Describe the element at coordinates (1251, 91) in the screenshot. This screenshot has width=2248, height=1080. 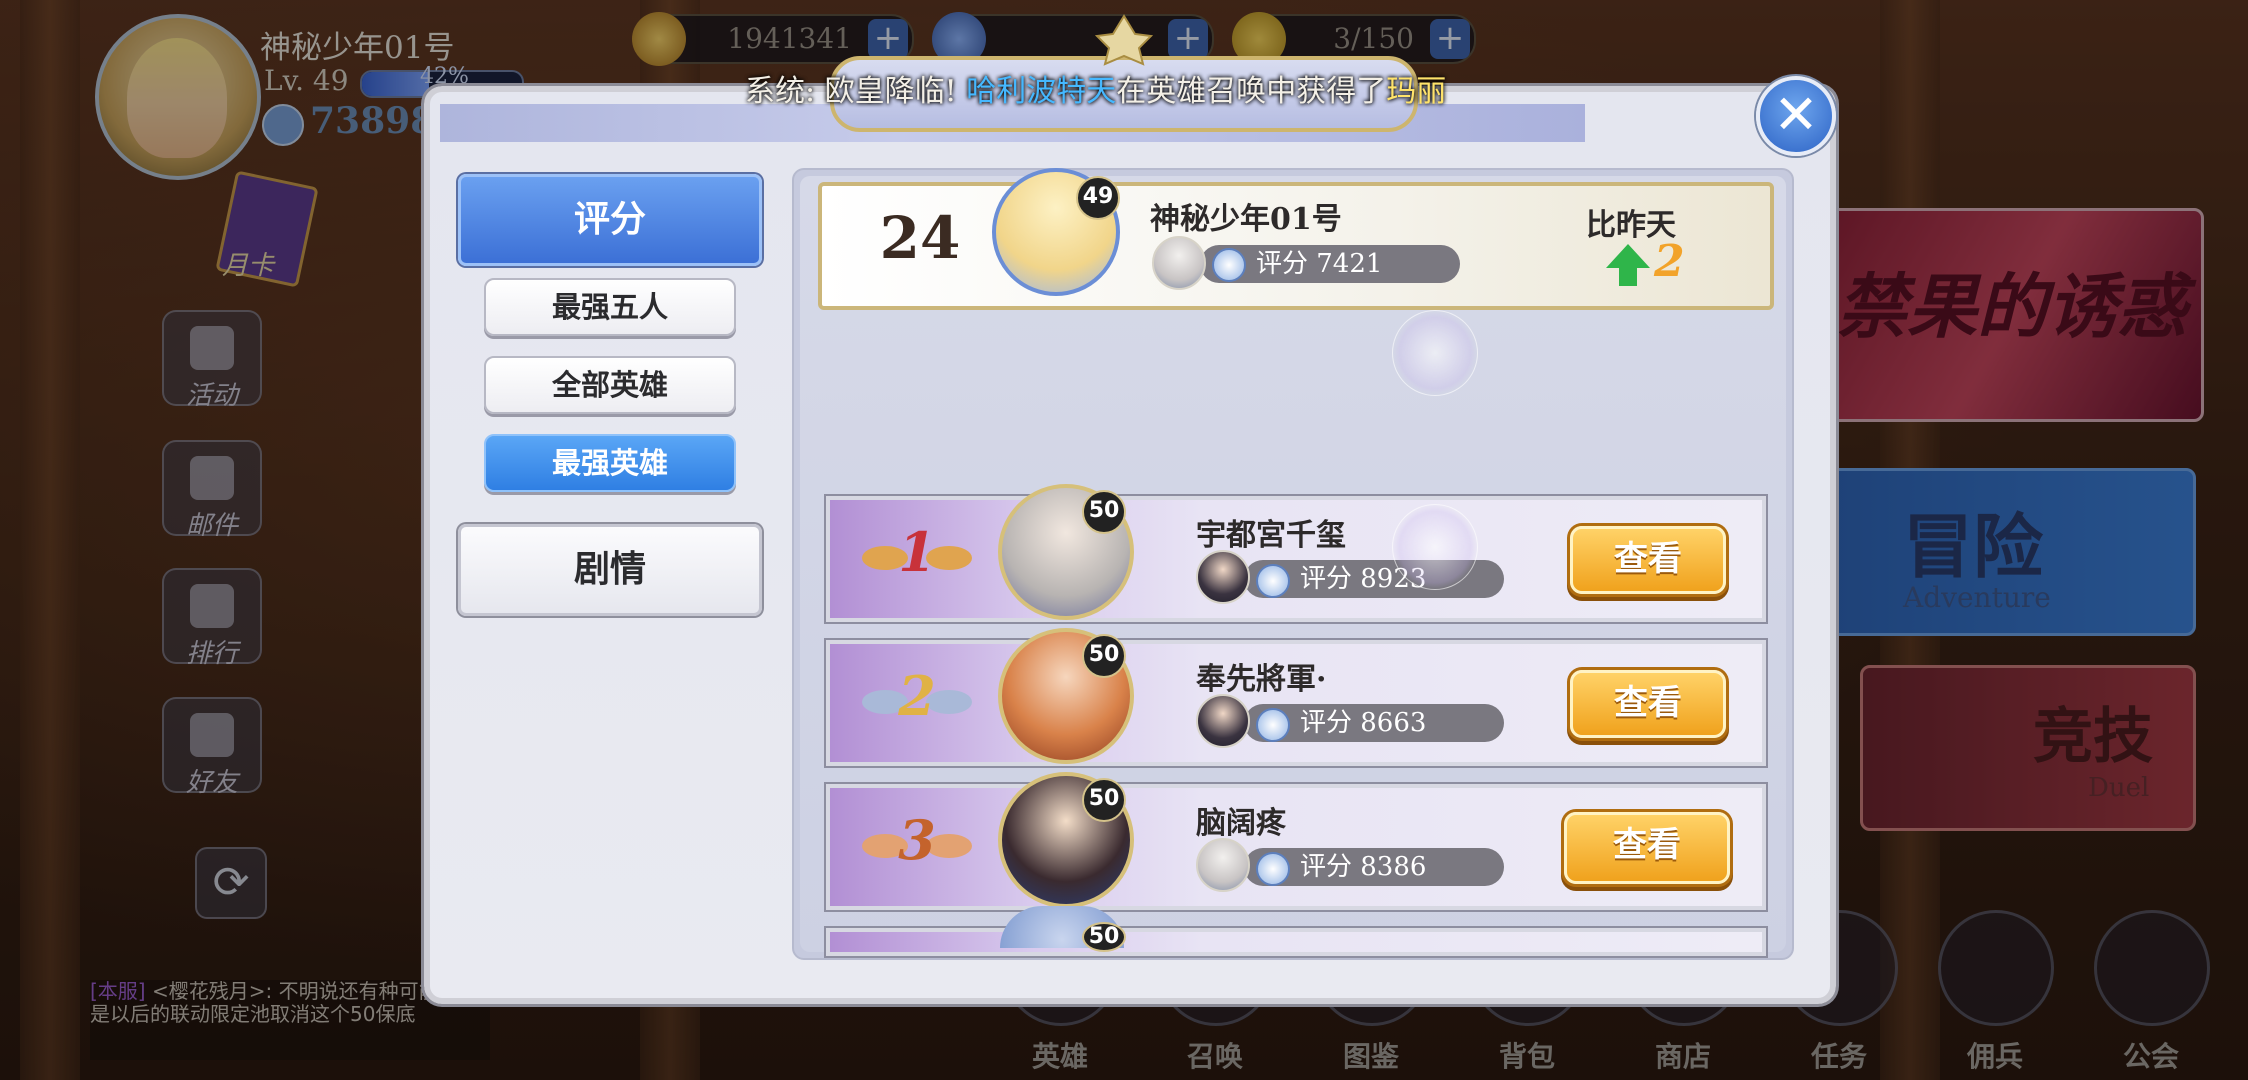
I see `broadcast-middle: 在英雄召唤中获得了` at that location.